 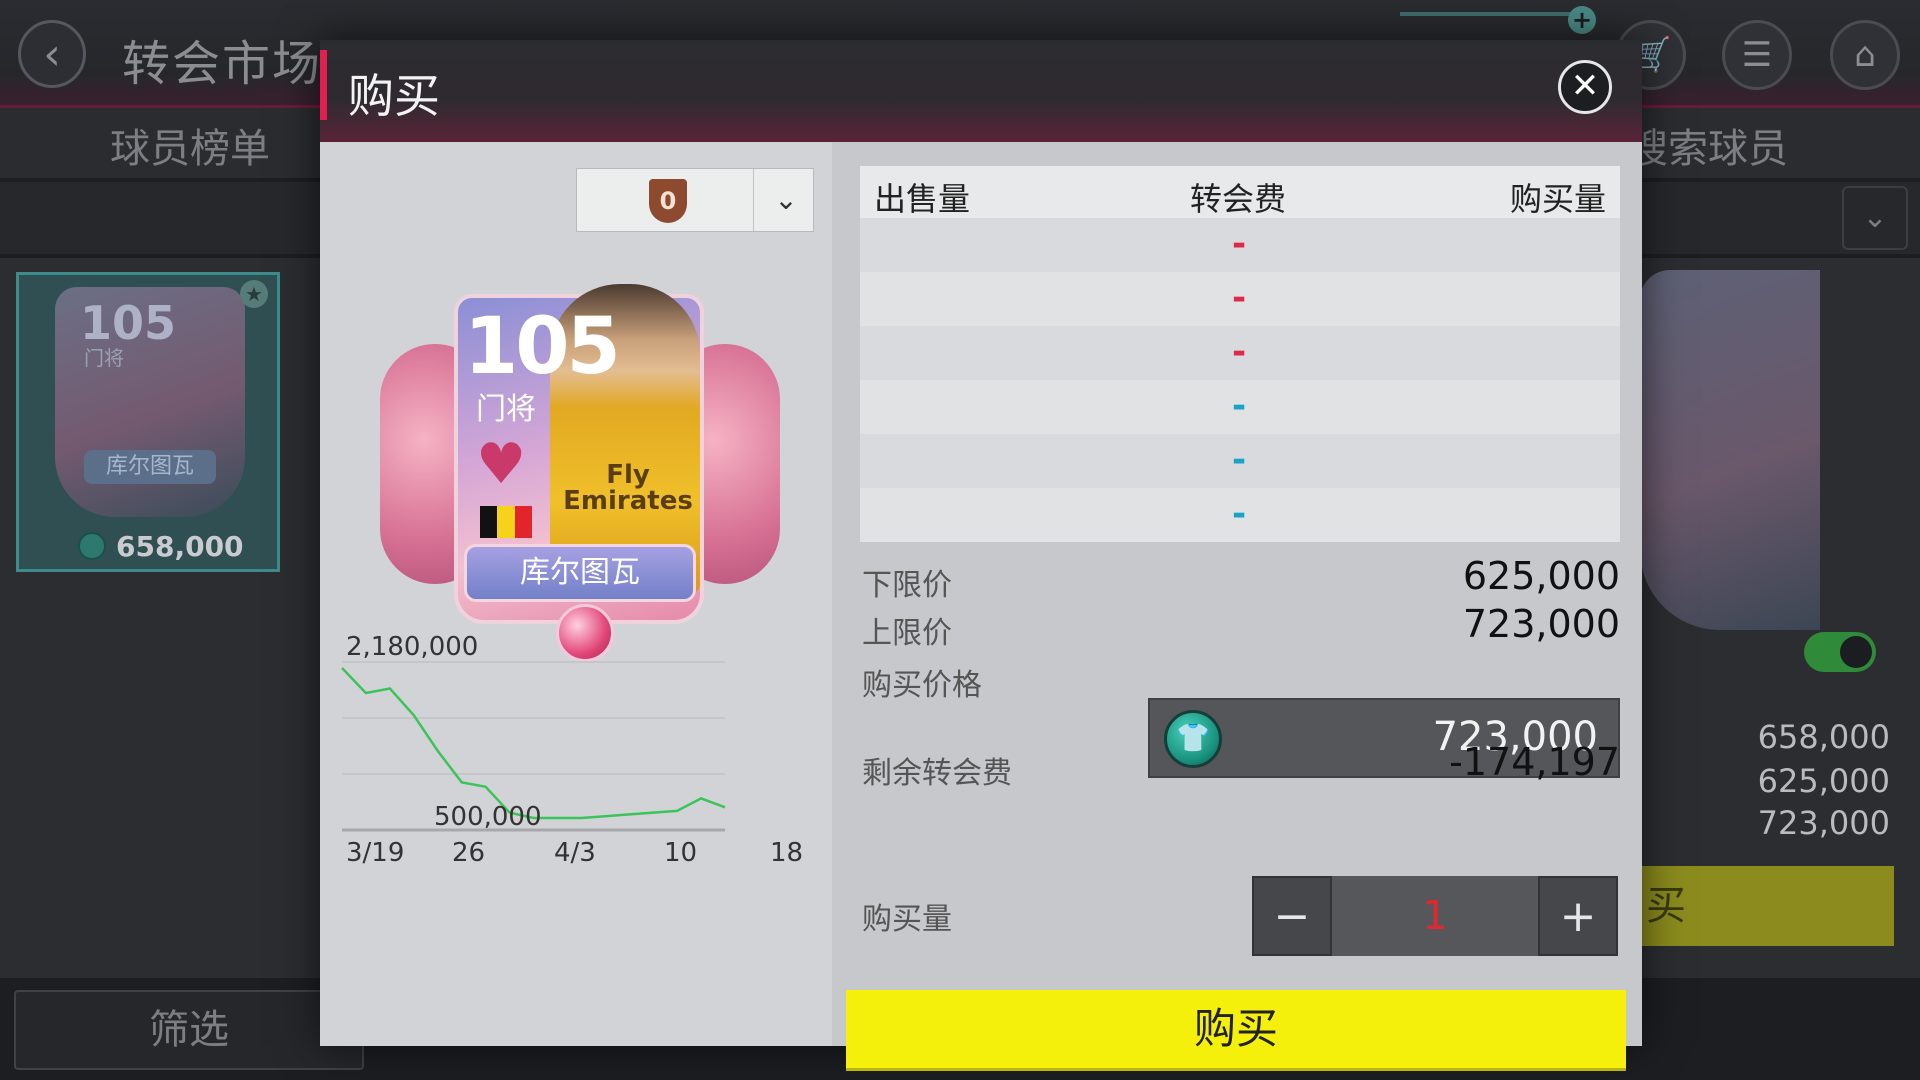 What do you see at coordinates (668, 201) in the screenshot?
I see `rank-shield-icon: 0` at bounding box center [668, 201].